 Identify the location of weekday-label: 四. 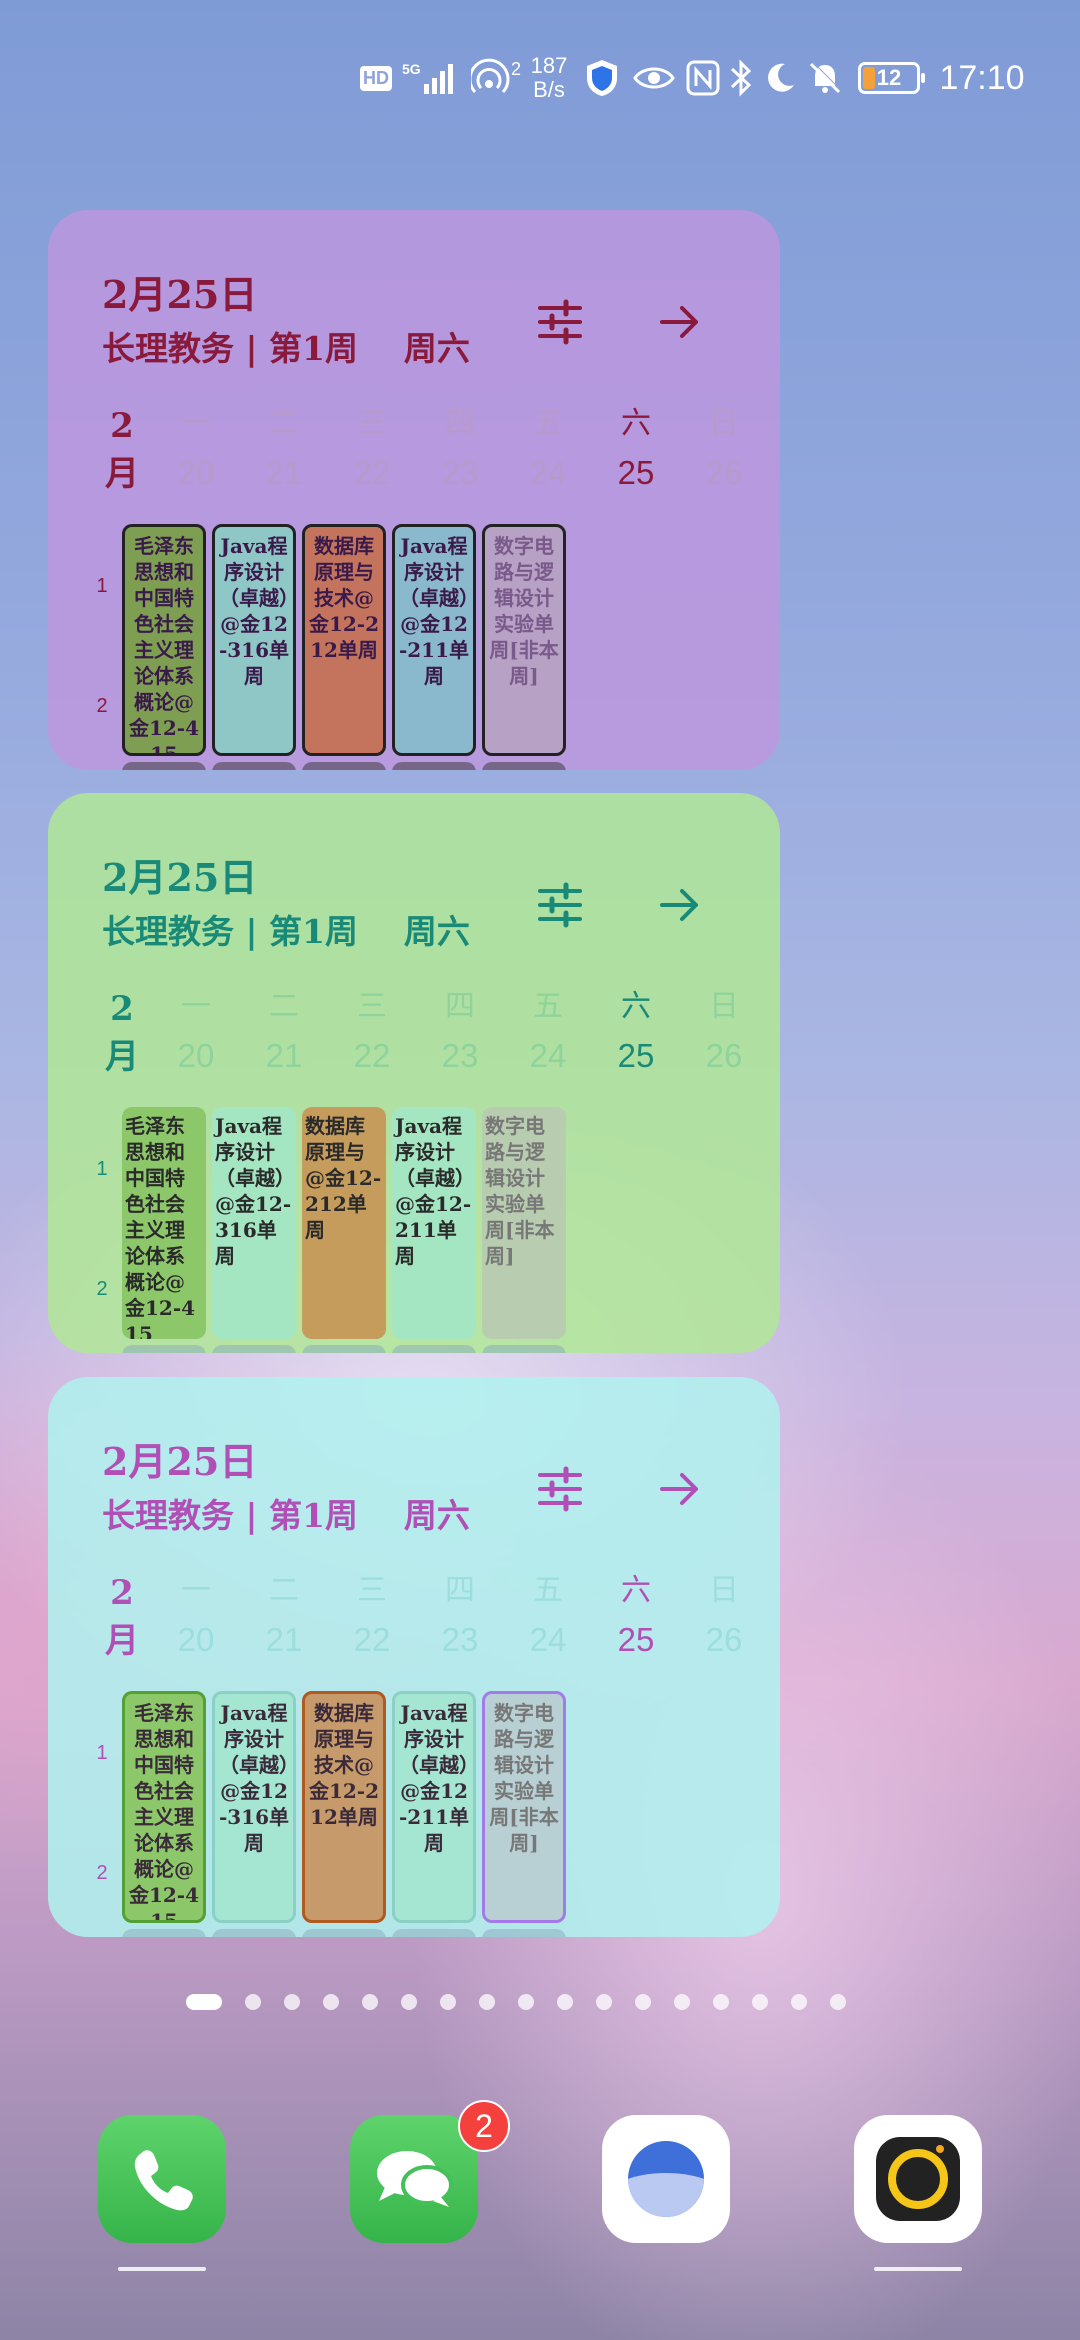
(460, 1590).